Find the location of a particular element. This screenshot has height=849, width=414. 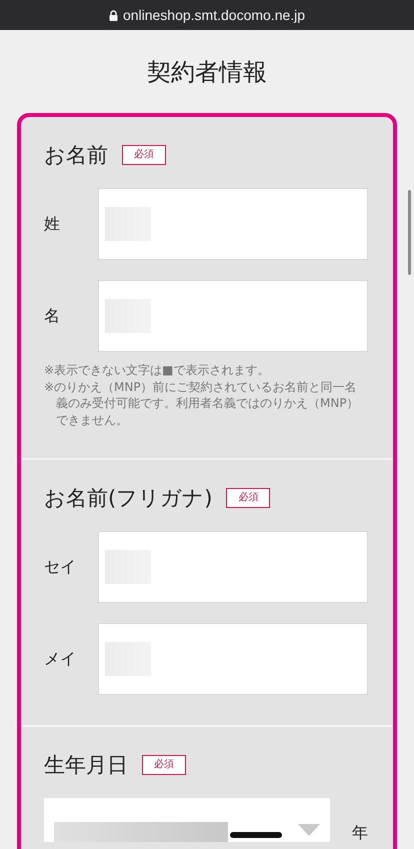

address-bar: onlineshop.smt.docomo.ne.jp is located at coordinates (207, 15).